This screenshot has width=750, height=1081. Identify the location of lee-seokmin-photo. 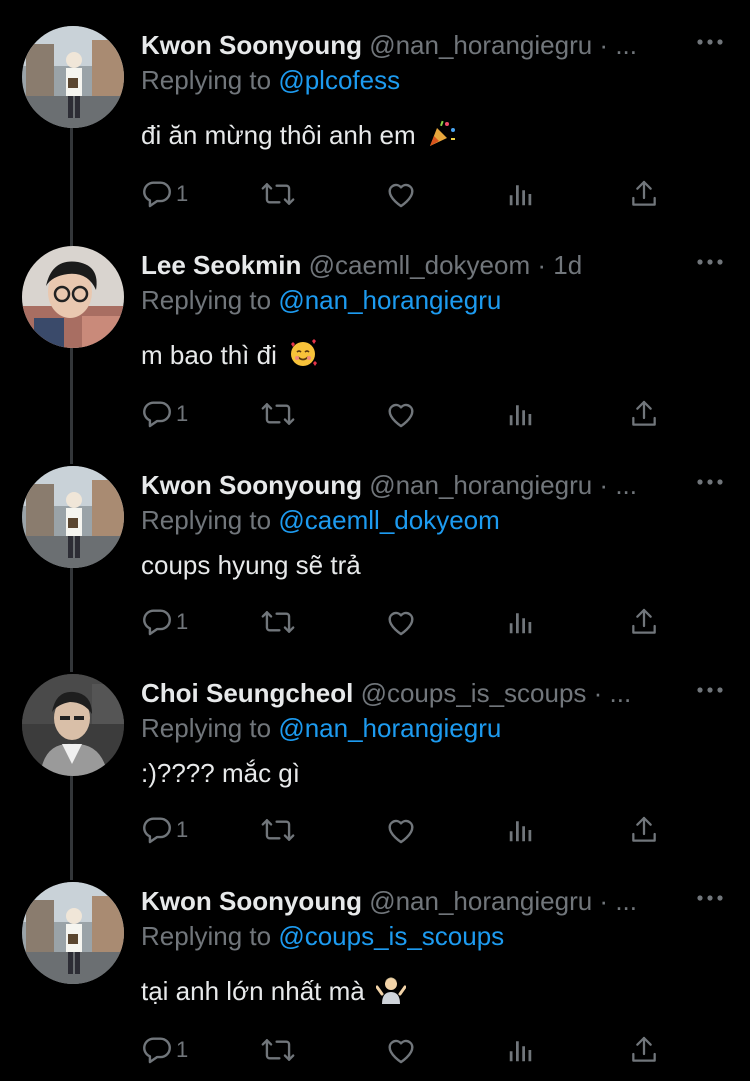
(73, 297).